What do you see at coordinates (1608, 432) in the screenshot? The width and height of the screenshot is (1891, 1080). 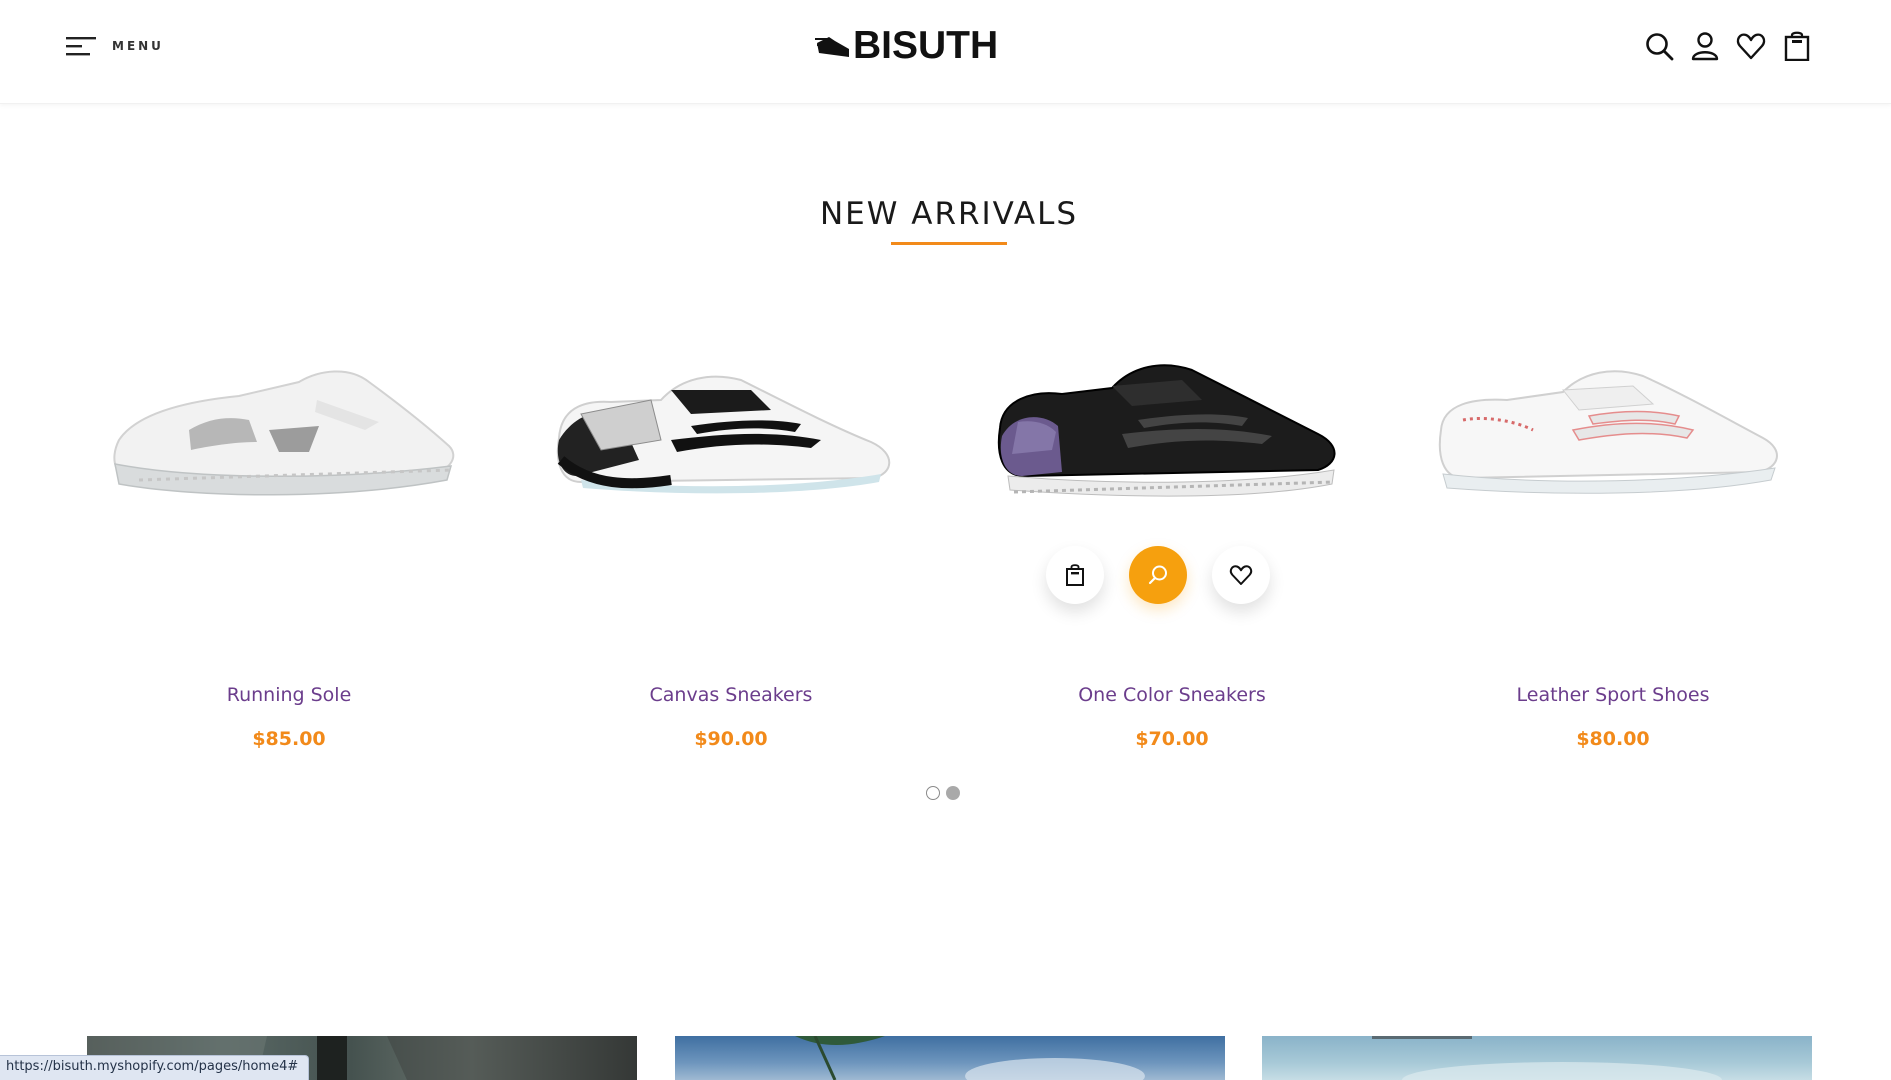 I see `white-red-sneaker-image` at bounding box center [1608, 432].